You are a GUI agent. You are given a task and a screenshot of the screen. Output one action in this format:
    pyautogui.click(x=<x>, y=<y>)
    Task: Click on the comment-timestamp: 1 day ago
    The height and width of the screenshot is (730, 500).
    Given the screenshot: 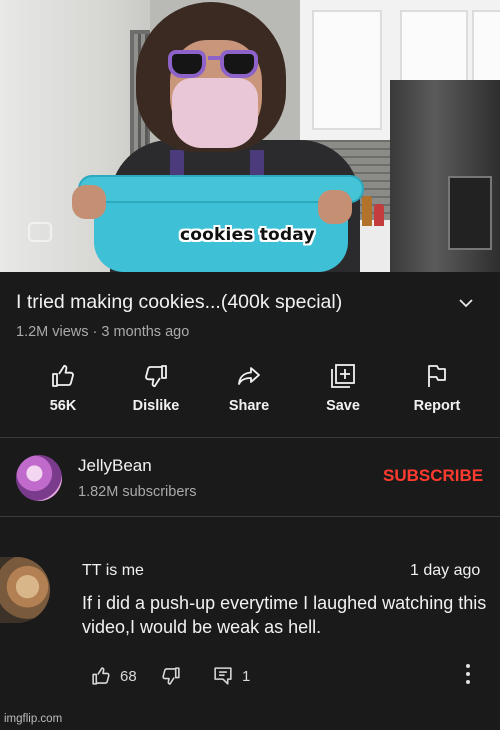 What is the action you would take?
    pyautogui.click(x=445, y=570)
    